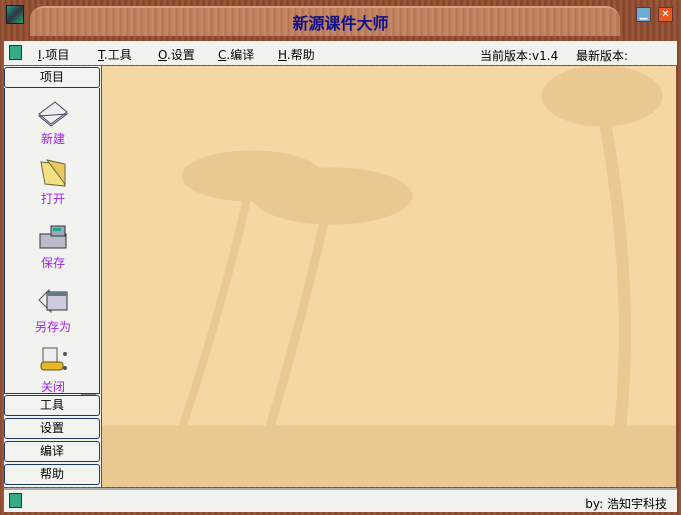 The width and height of the screenshot is (681, 515). I want to click on section-help: 帮助, so click(52, 474).